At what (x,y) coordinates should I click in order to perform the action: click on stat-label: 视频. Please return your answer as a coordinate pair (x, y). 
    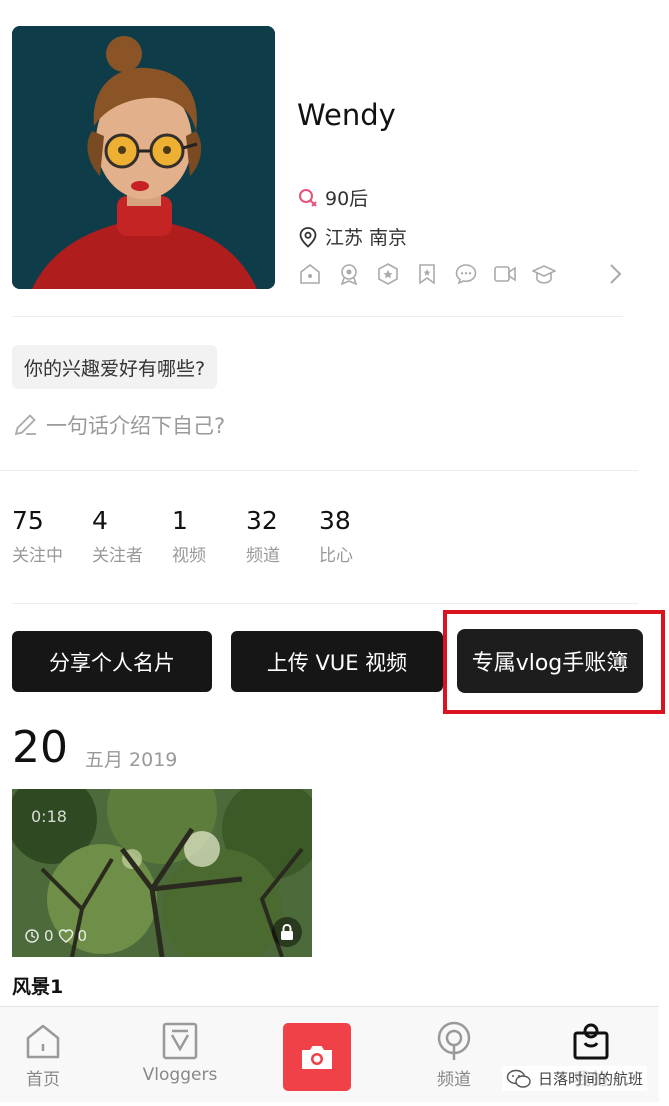
    Looking at the image, I should click on (189, 556).